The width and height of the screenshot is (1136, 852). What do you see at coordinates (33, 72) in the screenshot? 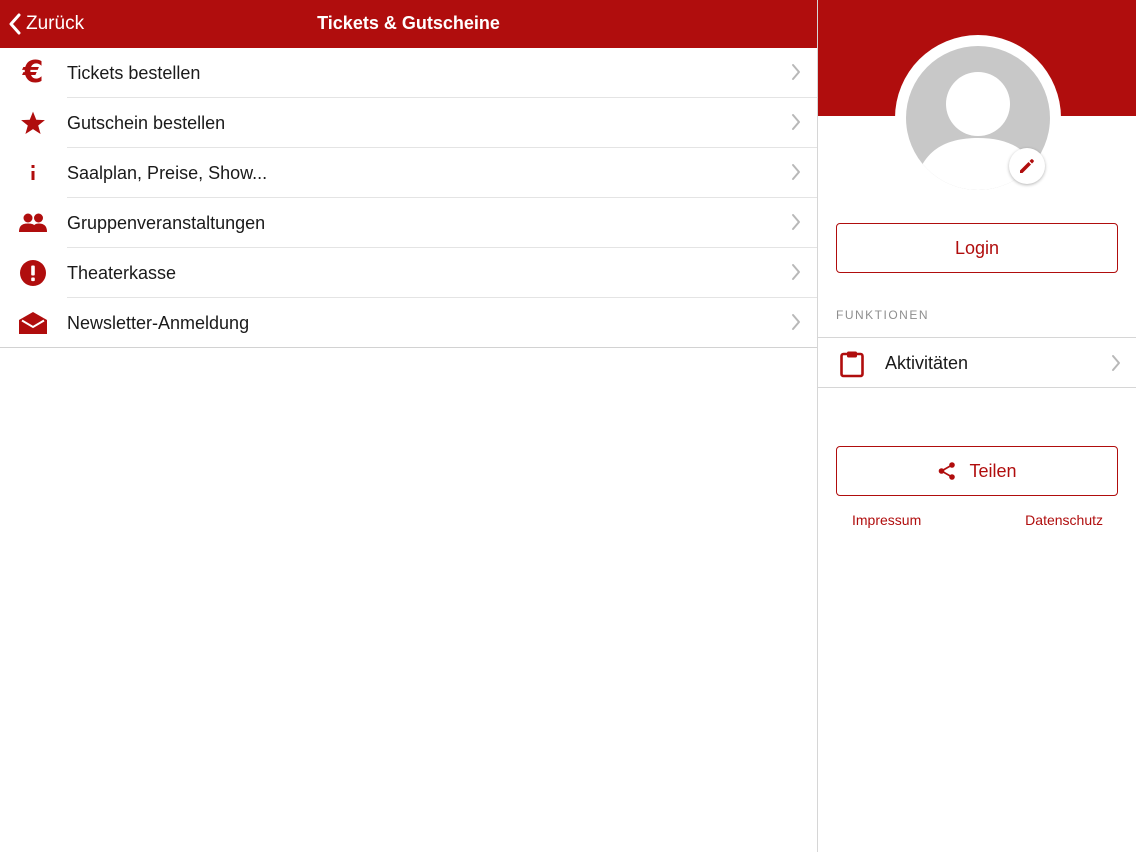
I see `euro-icon: €` at bounding box center [33, 72].